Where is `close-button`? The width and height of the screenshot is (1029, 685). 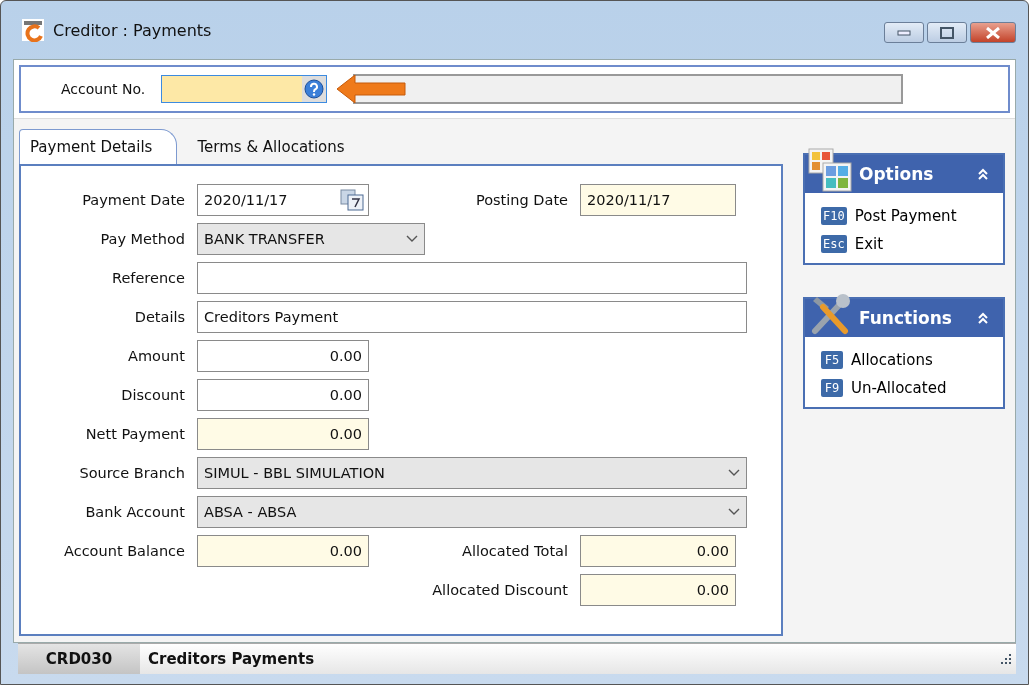 close-button is located at coordinates (993, 32).